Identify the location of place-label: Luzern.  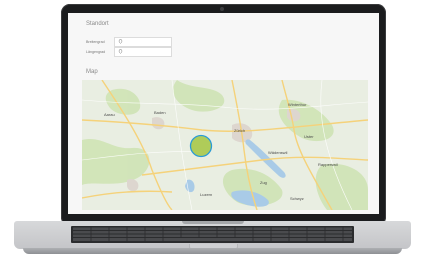
(206, 194).